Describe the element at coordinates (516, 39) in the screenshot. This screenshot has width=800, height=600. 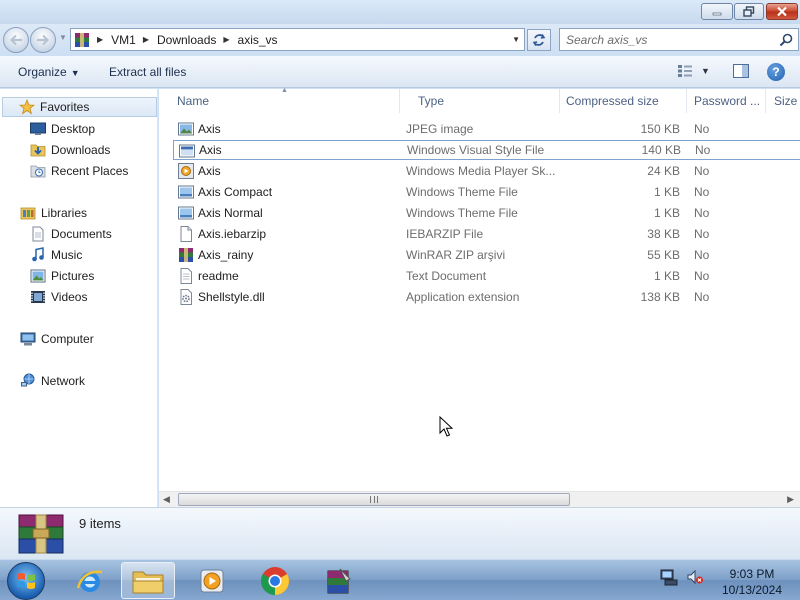
I see `address-dropdown-icon: ▼` at that location.